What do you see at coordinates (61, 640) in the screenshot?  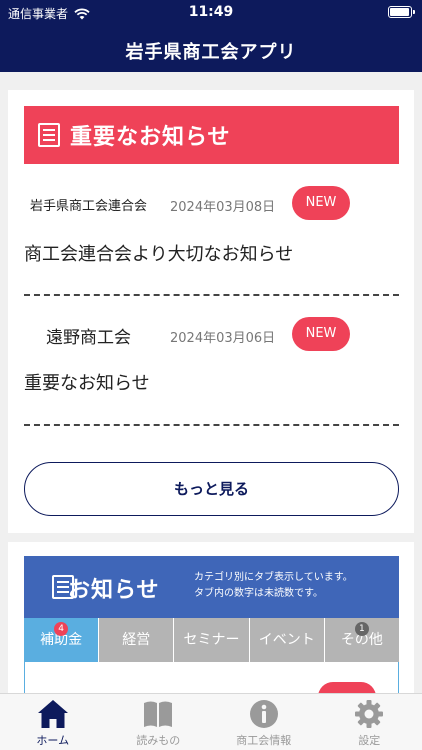 I see `tab-subsidy: 4 補助金` at bounding box center [61, 640].